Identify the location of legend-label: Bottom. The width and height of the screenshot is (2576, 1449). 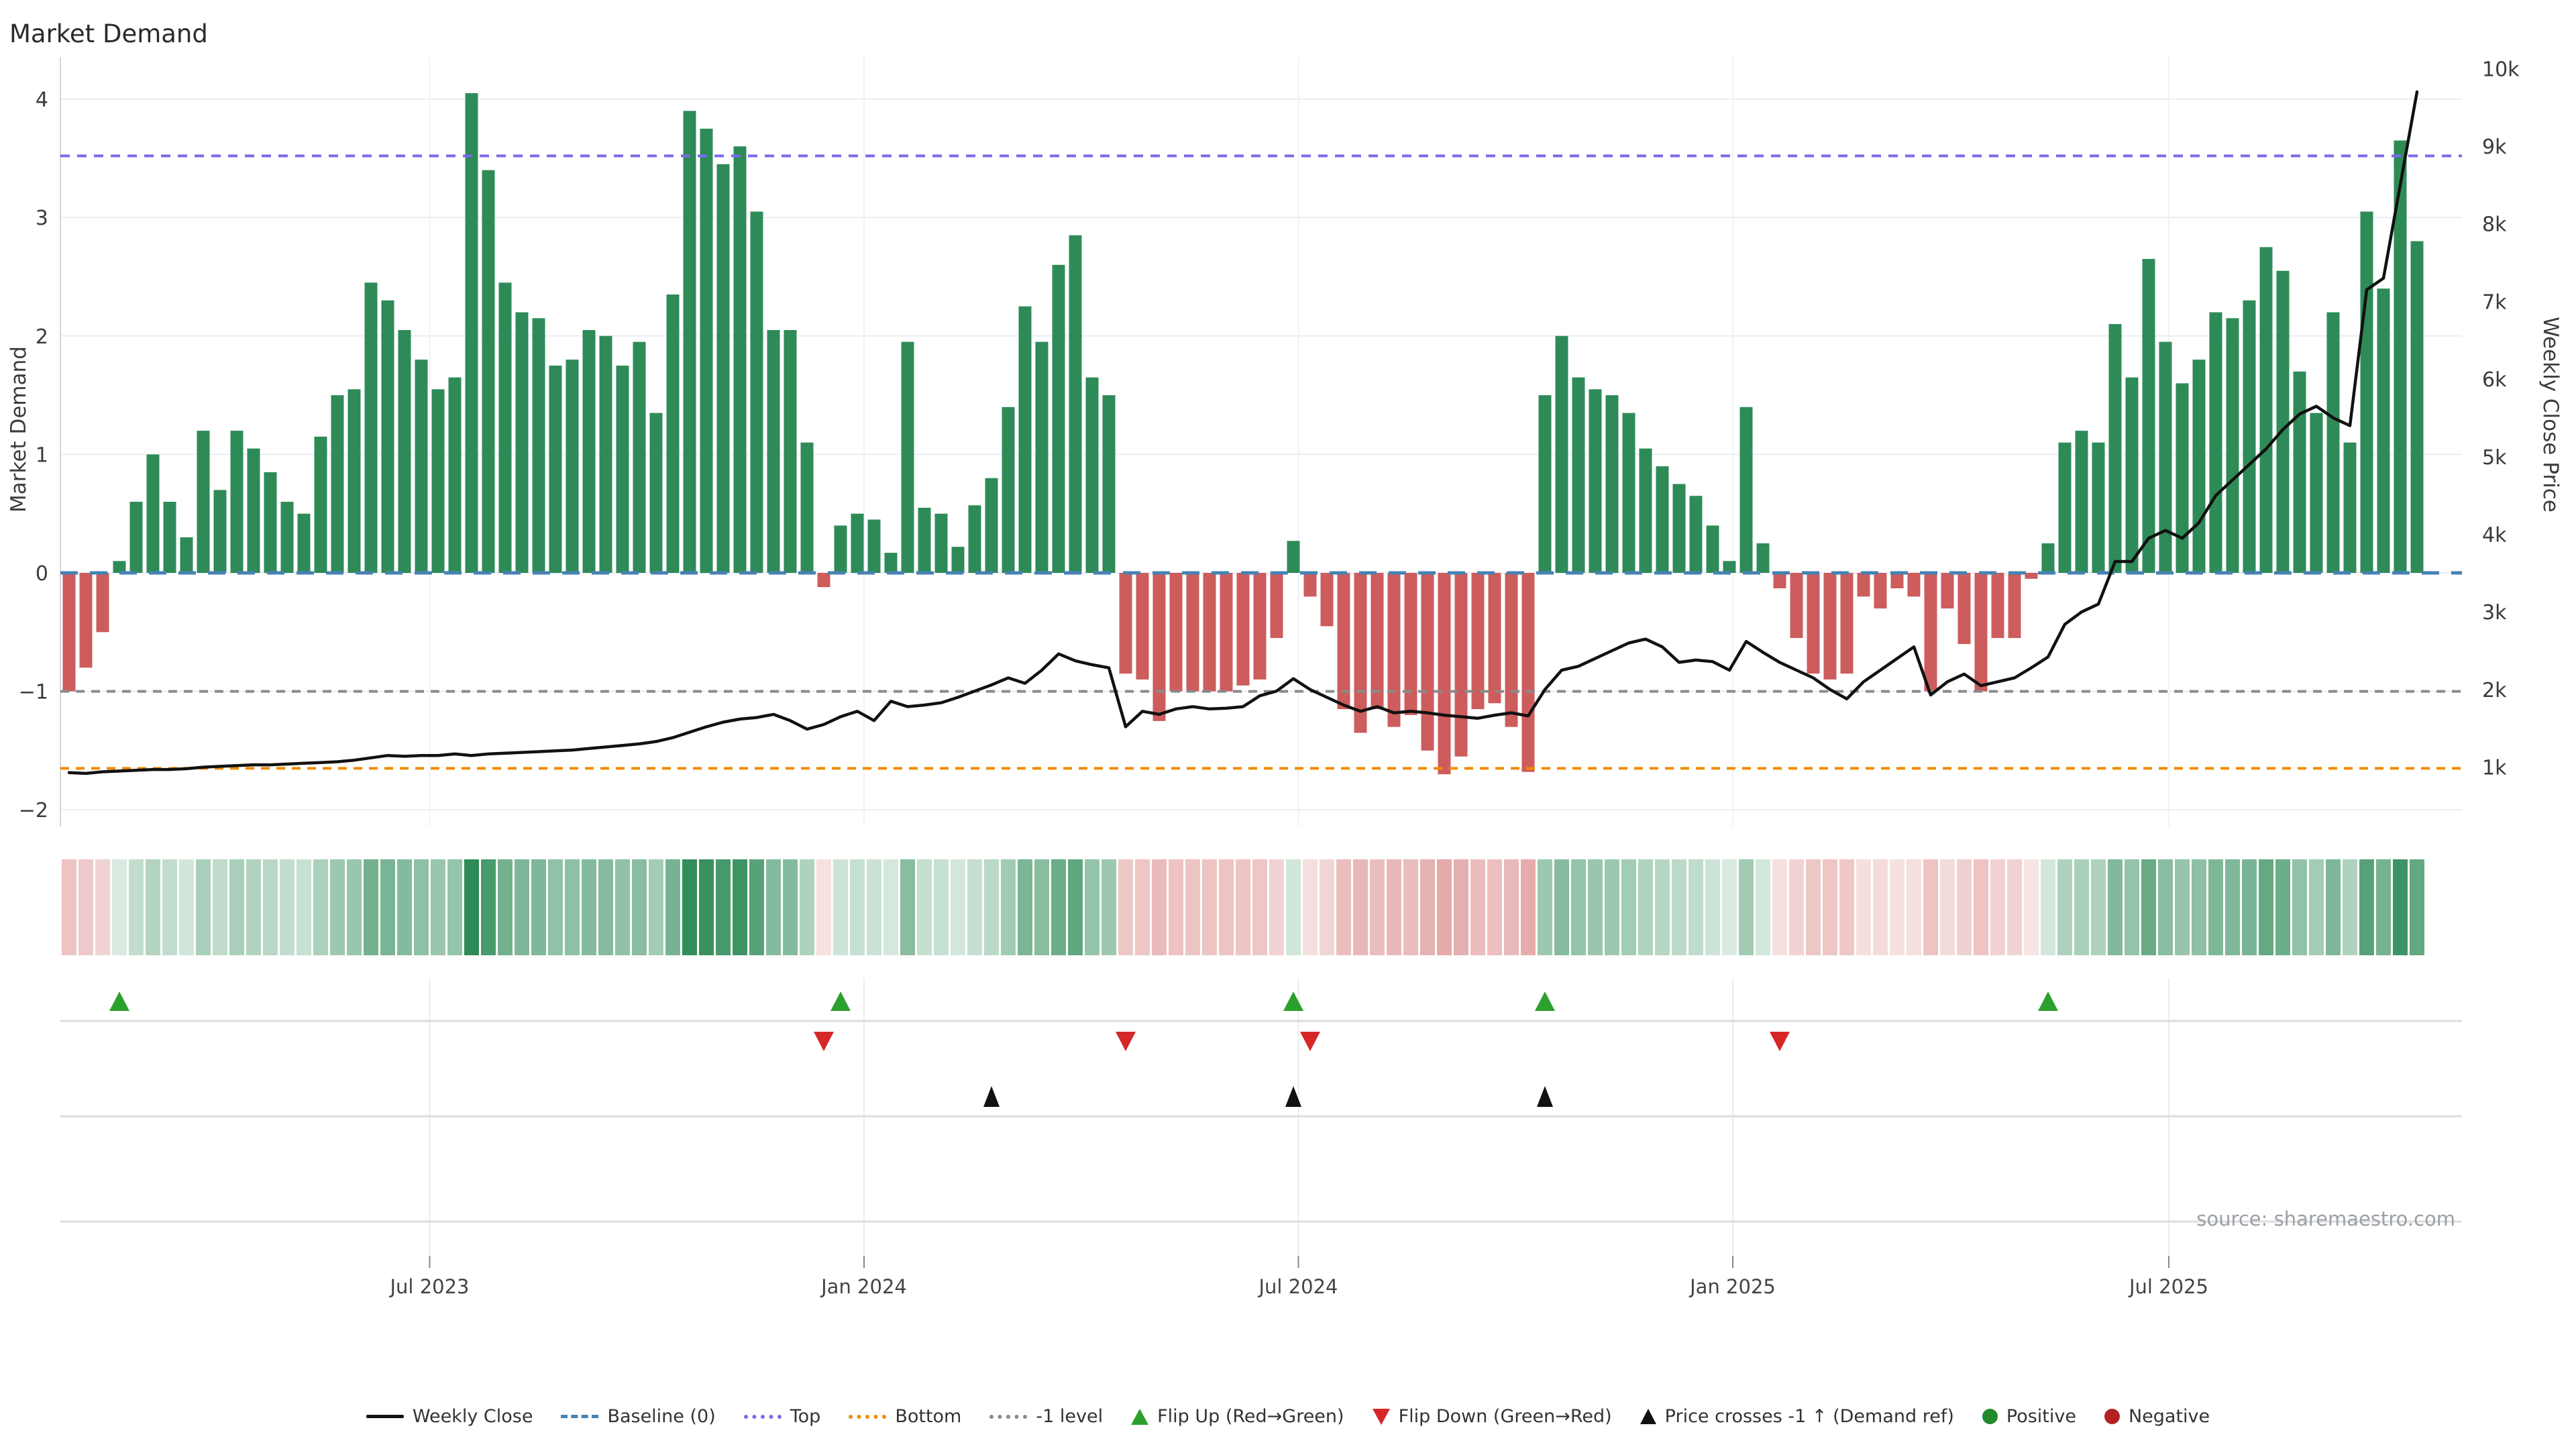
(928, 1416).